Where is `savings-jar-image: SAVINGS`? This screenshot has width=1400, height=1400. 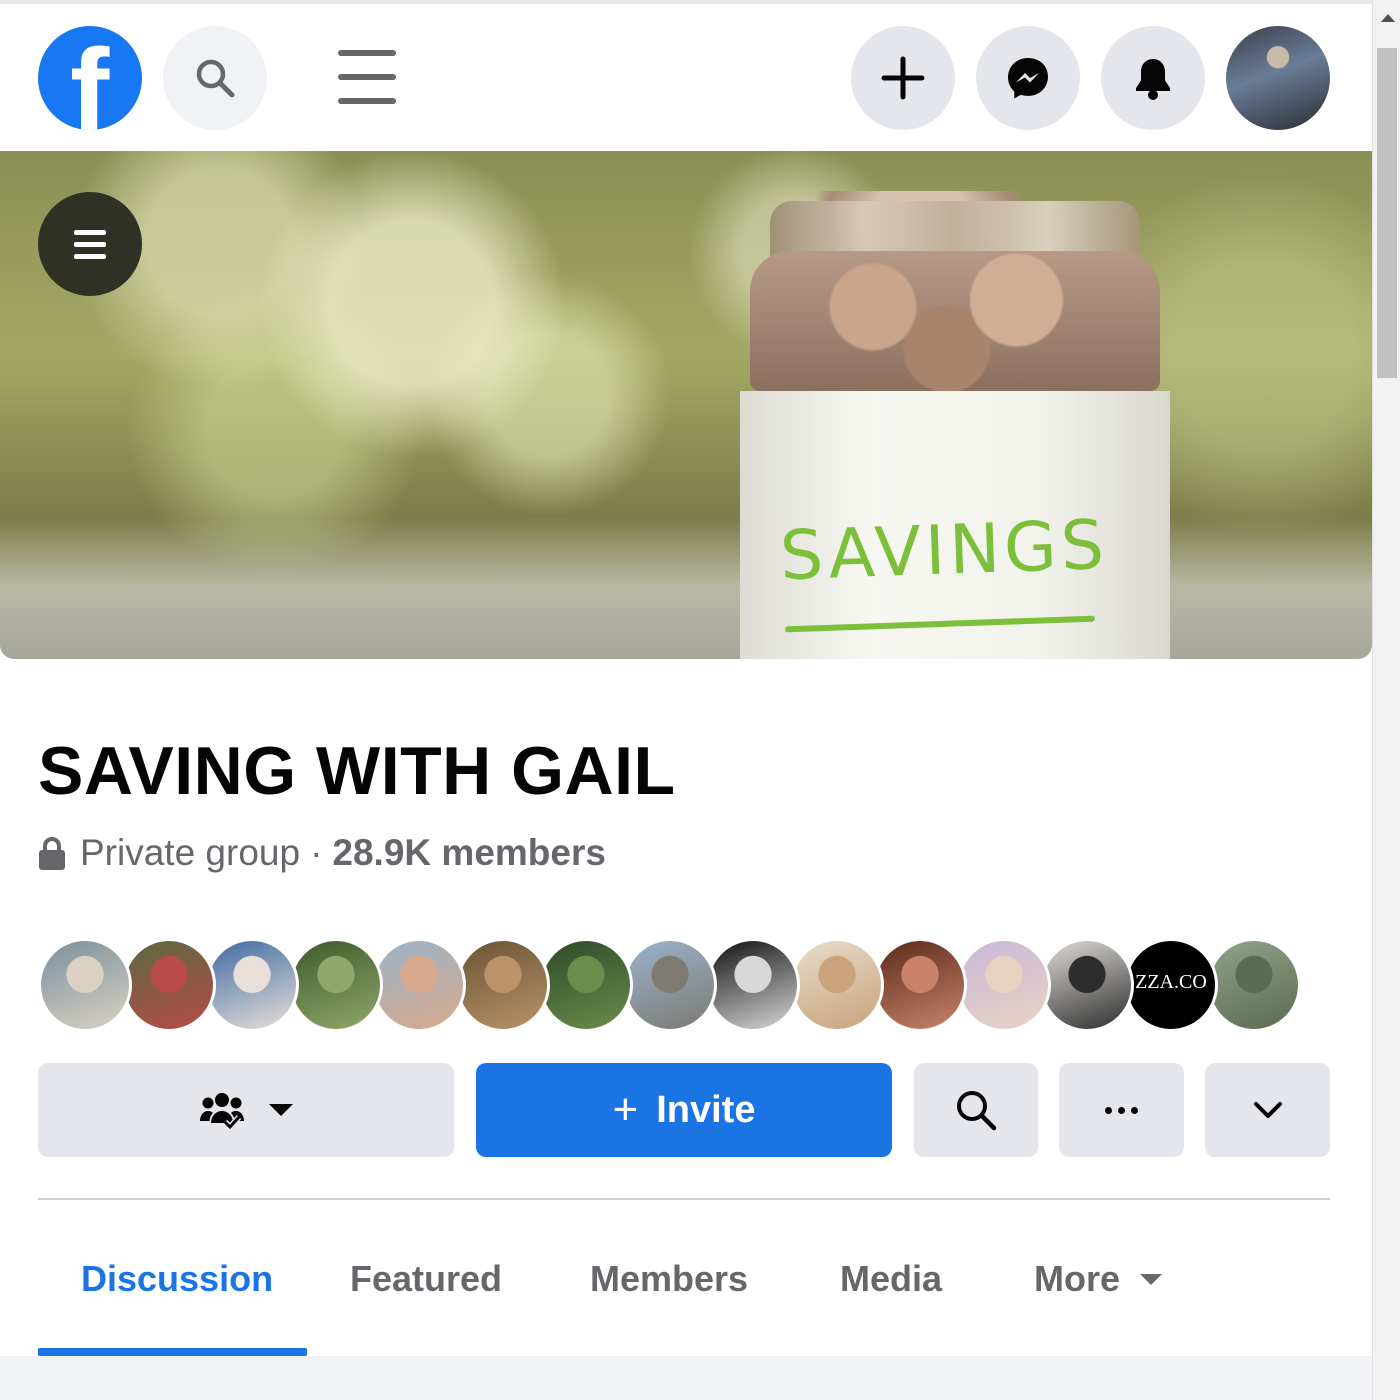
savings-jar-image: SAVINGS is located at coordinates (955, 415).